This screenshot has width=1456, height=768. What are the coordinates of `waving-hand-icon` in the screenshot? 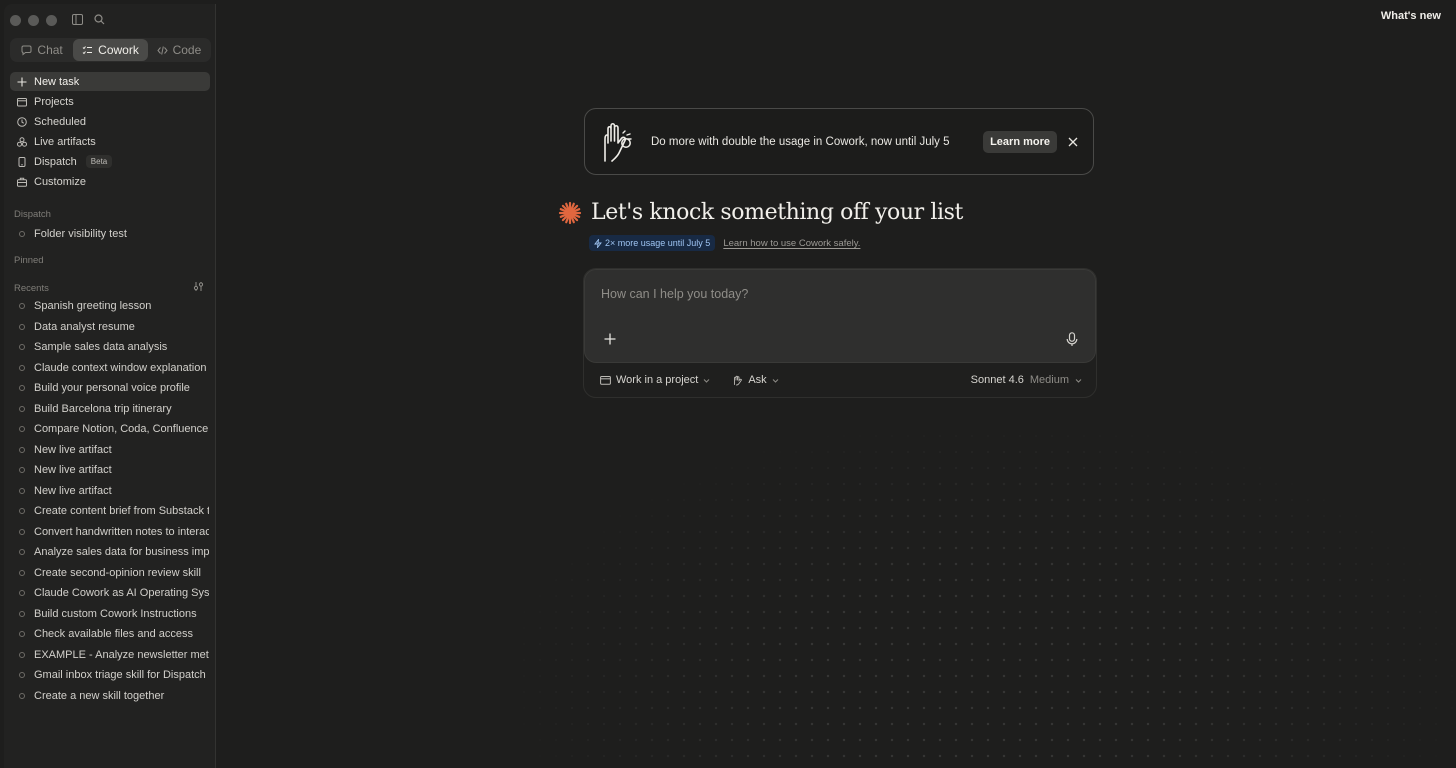 It's located at (618, 142).